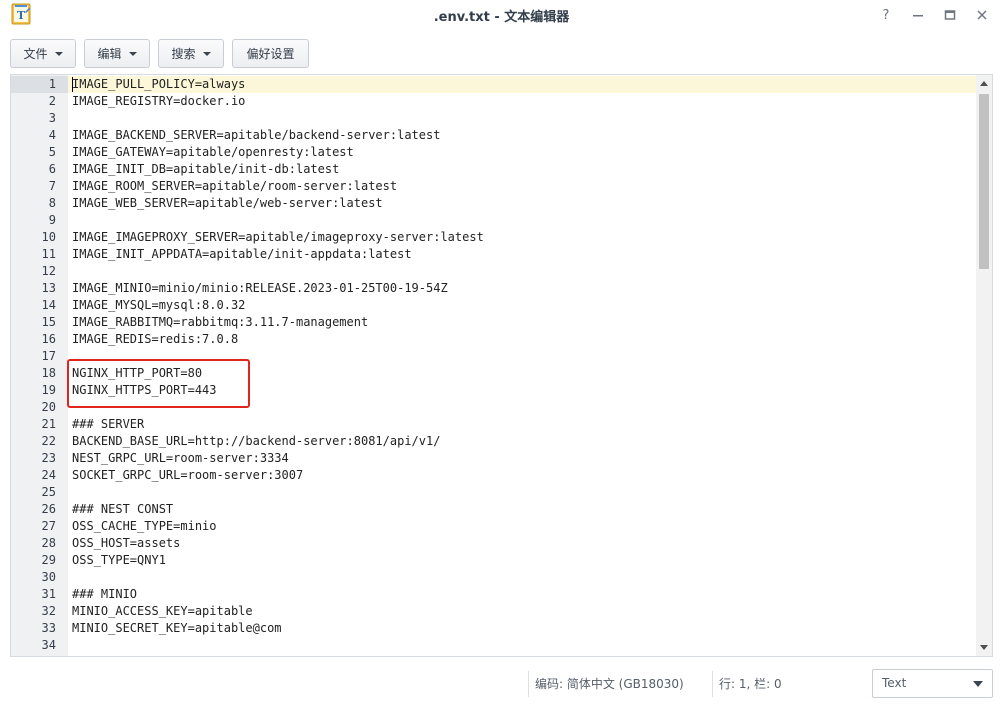 This screenshot has width=1003, height=706. Describe the element at coordinates (501, 17) in the screenshot. I see `window-title: .env.txt - 文本编辑器` at that location.